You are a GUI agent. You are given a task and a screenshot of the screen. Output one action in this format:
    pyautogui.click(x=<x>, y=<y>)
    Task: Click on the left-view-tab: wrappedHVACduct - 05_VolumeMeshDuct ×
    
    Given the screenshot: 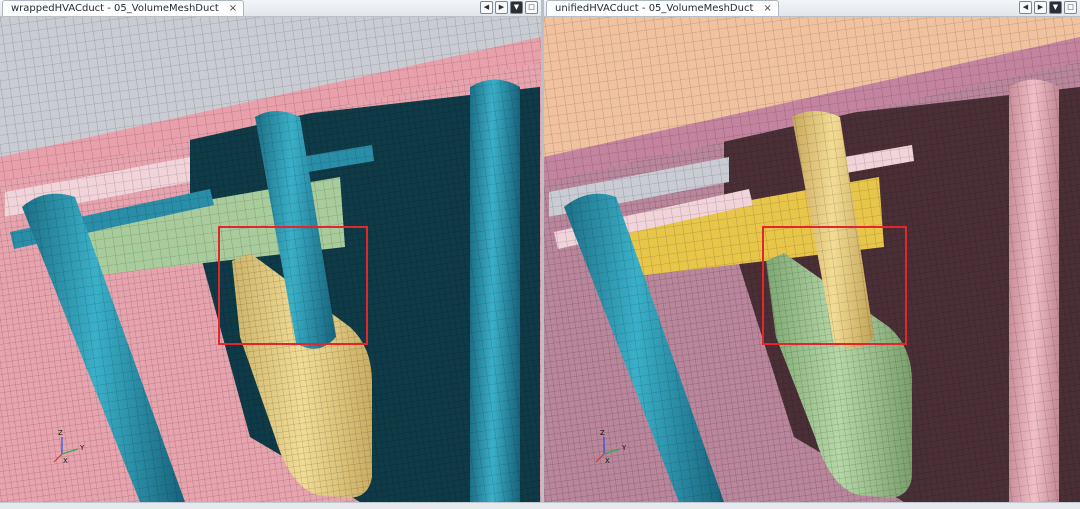 What is the action you would take?
    pyautogui.click(x=123, y=8)
    